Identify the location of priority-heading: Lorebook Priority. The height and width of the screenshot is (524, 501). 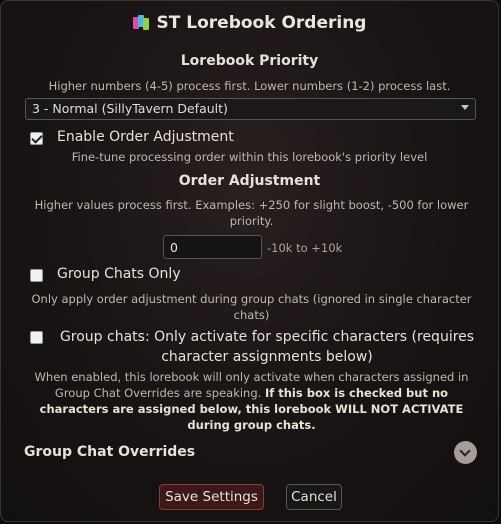
(249, 61).